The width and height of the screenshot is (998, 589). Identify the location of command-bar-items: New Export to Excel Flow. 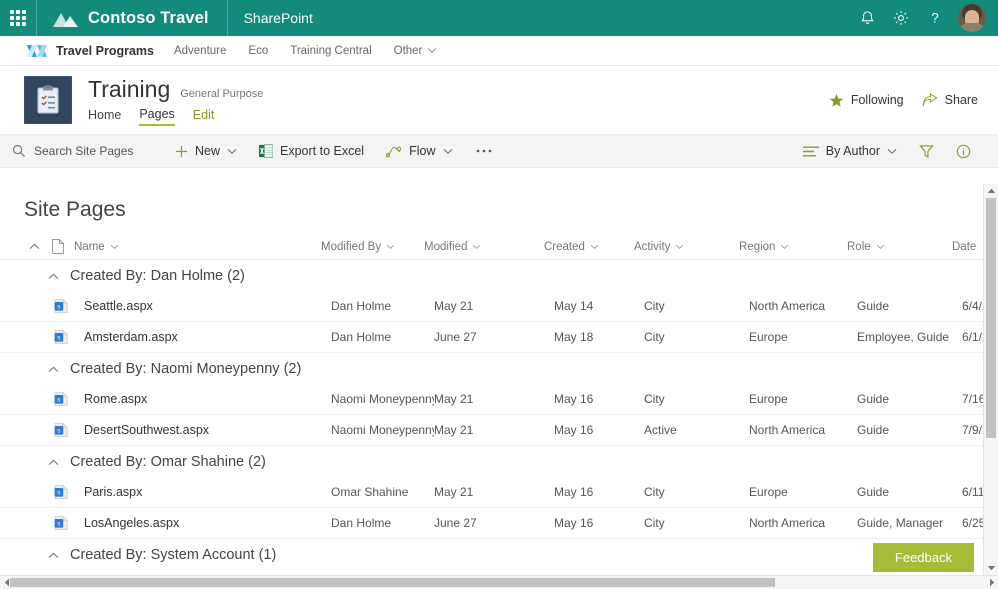
(334, 151).